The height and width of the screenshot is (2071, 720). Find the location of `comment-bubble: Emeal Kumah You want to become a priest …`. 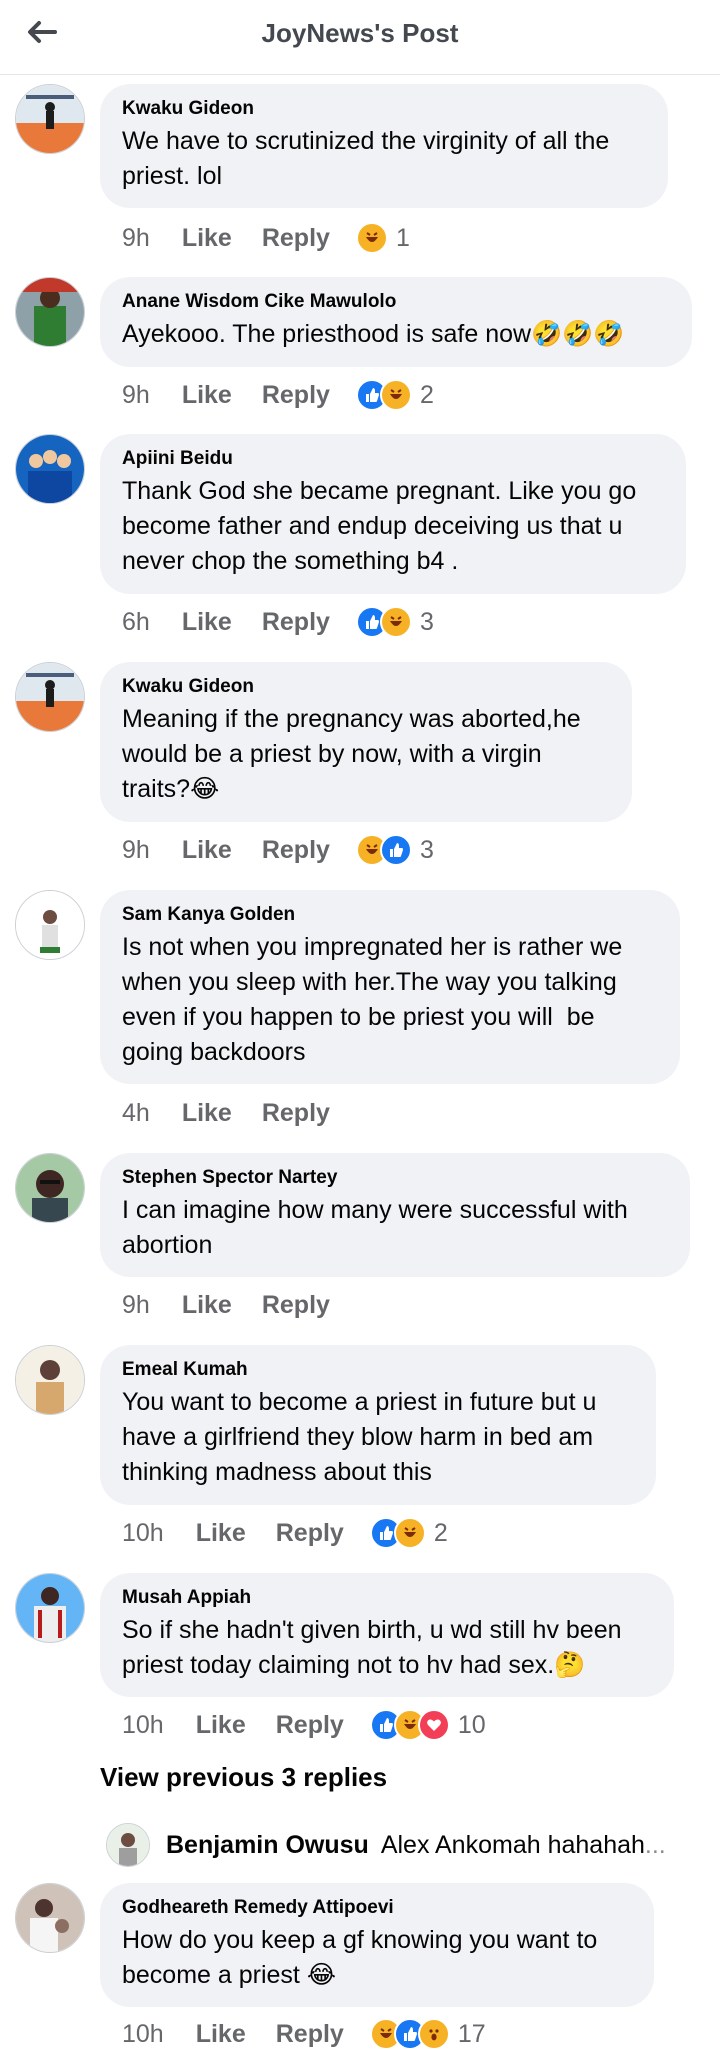

comment-bubble: Emeal Kumah You want to become a priest … is located at coordinates (378, 1425).